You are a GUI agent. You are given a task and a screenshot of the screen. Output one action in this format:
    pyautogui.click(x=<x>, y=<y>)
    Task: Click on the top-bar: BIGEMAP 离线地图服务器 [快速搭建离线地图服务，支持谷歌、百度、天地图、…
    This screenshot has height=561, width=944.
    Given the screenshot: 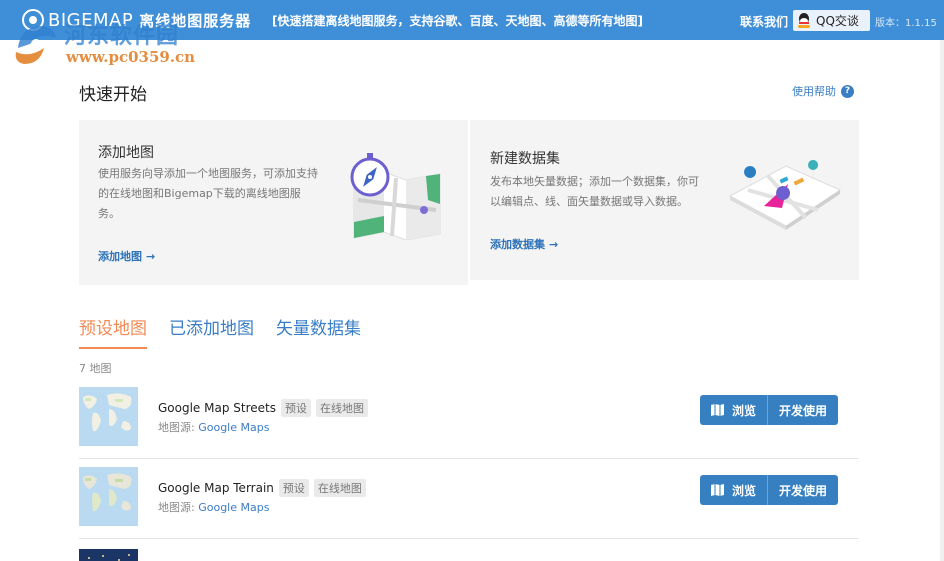 What is the action you would take?
    pyautogui.click(x=472, y=20)
    